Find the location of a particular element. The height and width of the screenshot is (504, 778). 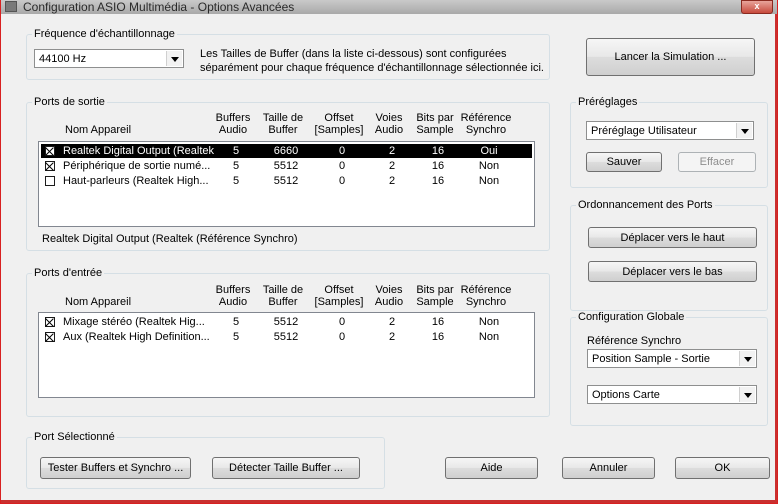

port-size: 6660 is located at coordinates (286, 151).